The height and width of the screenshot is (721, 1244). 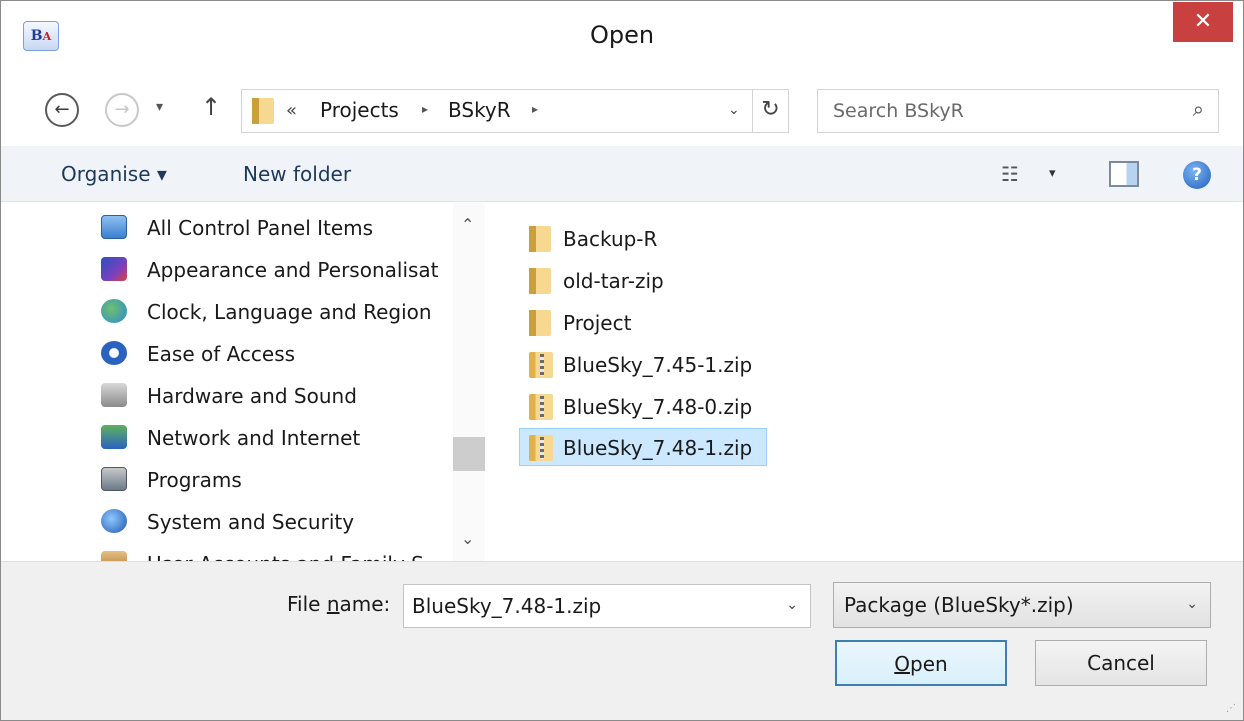 What do you see at coordinates (114, 227) in the screenshot?
I see `control-panel-icon` at bounding box center [114, 227].